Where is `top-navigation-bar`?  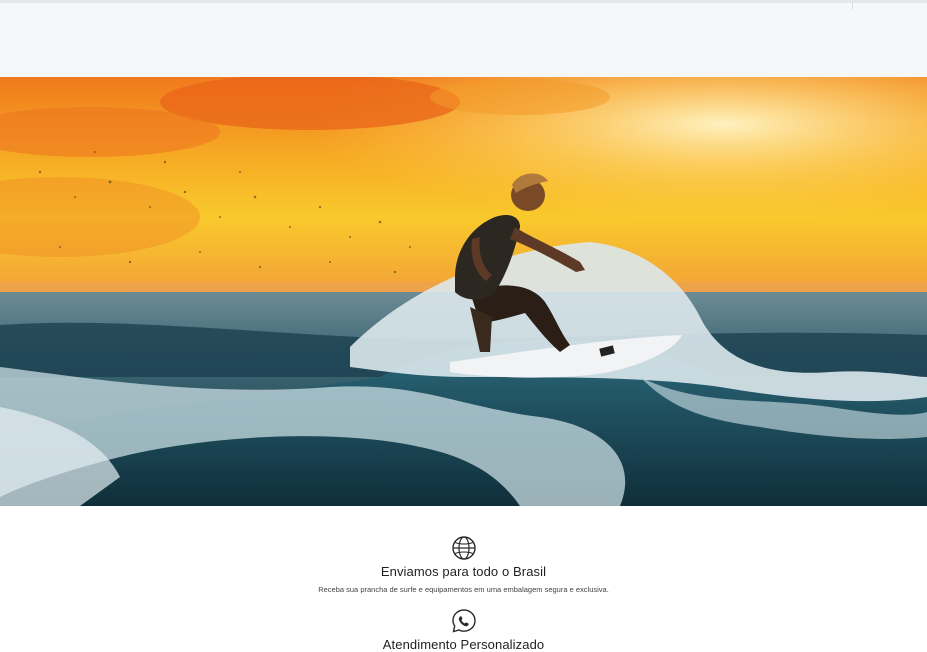
top-navigation-bar is located at coordinates (463, 38).